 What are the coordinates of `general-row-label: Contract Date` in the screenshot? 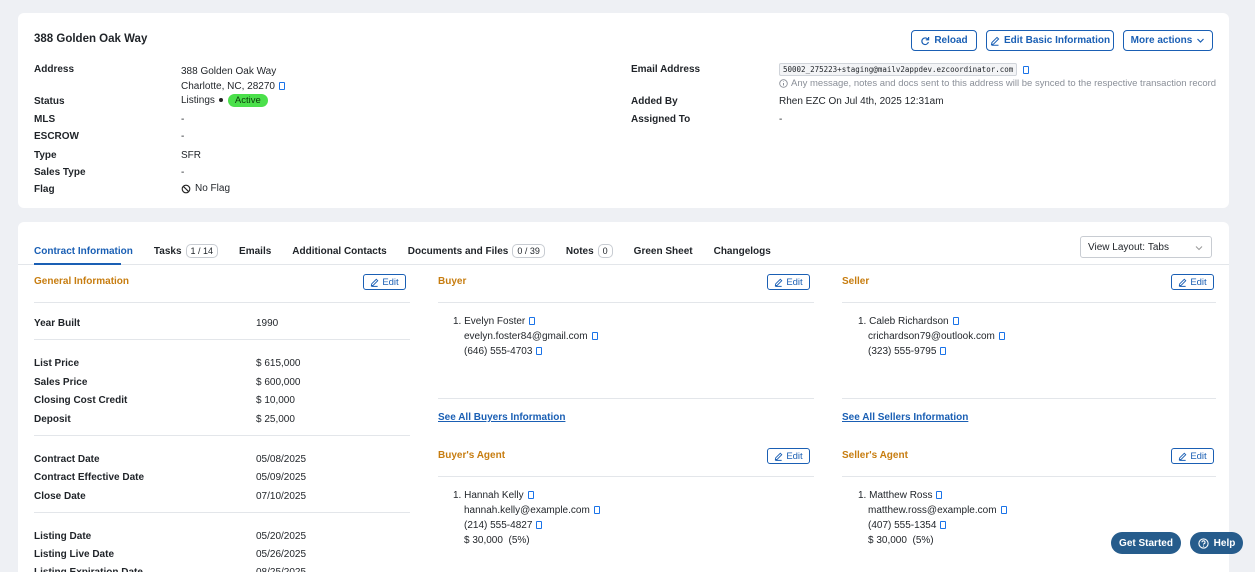 It's located at (67, 459).